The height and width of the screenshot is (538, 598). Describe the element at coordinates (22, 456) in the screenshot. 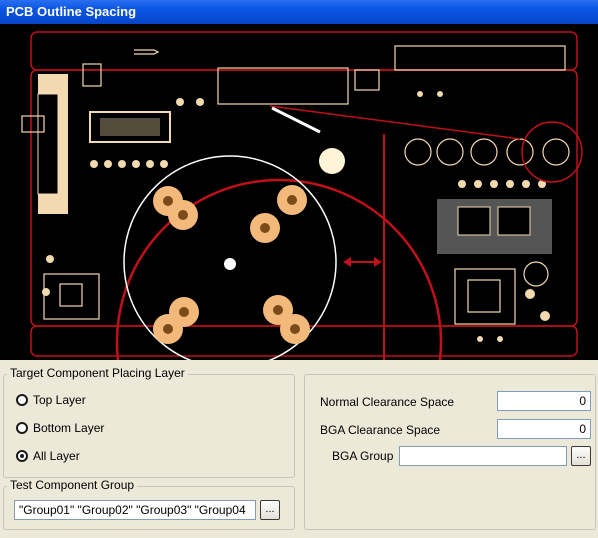

I see `all-layer-radio` at that location.